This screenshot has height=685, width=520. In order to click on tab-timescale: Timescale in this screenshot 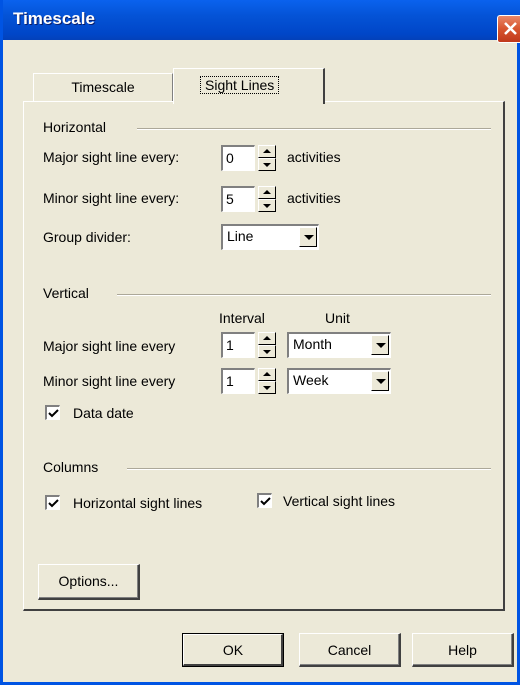, I will do `click(103, 87)`.